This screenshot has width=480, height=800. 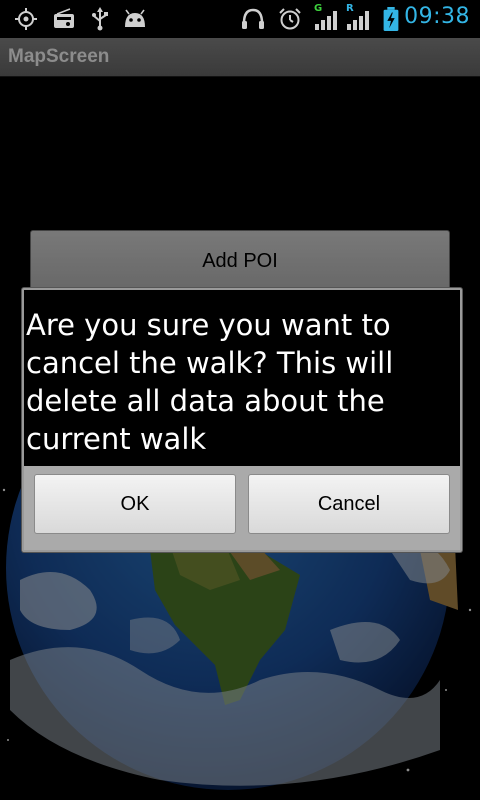 What do you see at coordinates (59, 56) in the screenshot?
I see `app-title: MapScreen` at bounding box center [59, 56].